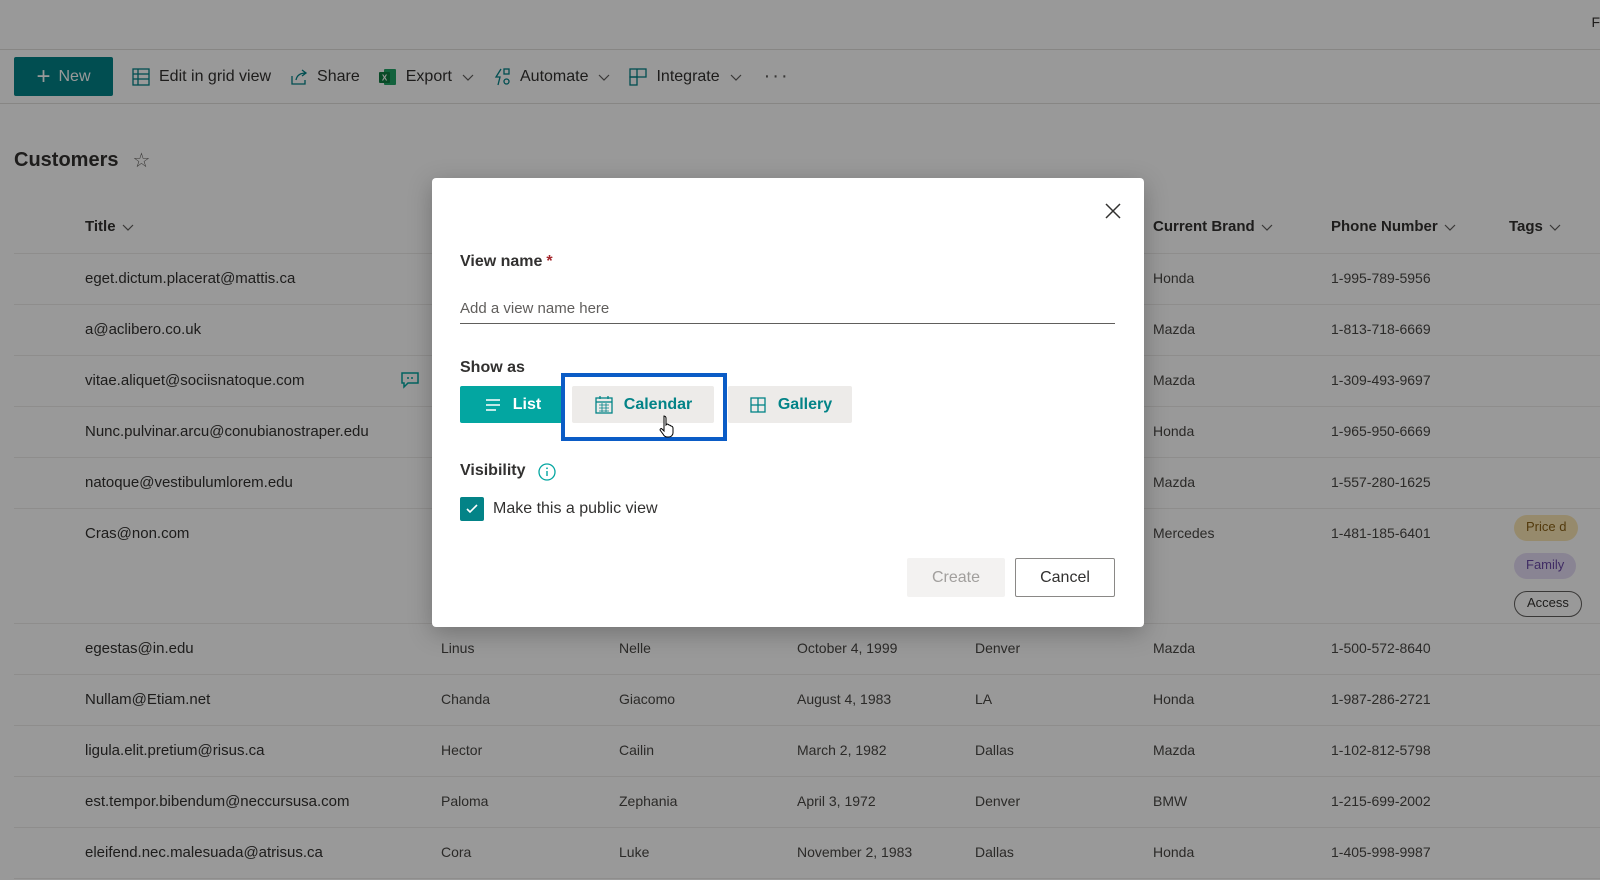 The width and height of the screenshot is (1600, 880). Describe the element at coordinates (758, 404) in the screenshot. I see `gallery-icon` at that location.